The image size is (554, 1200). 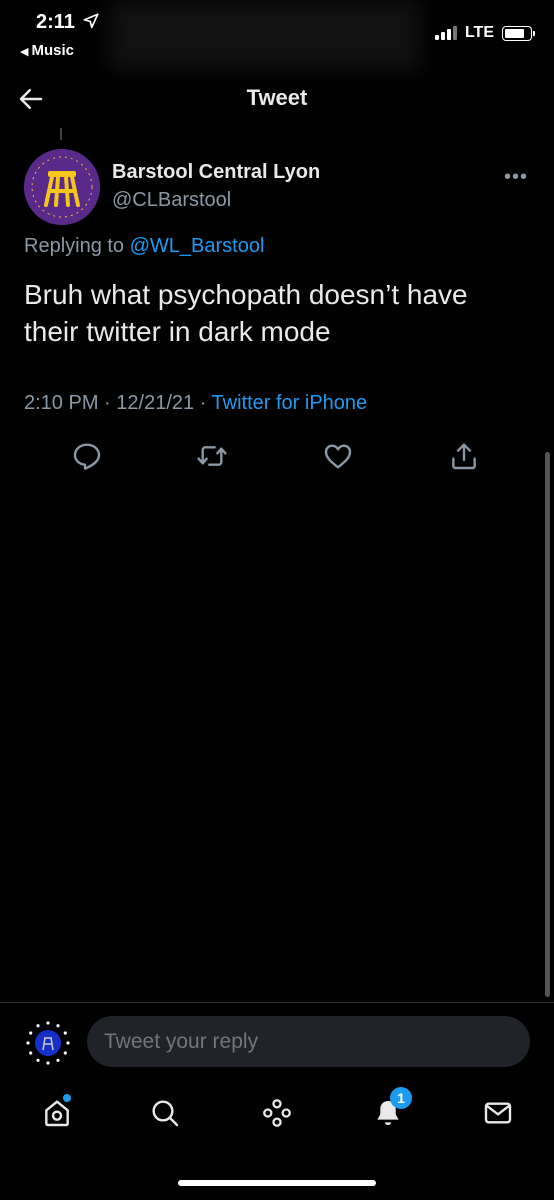 I want to click on bottom-tab-bar: 1, so click(x=277, y=1115).